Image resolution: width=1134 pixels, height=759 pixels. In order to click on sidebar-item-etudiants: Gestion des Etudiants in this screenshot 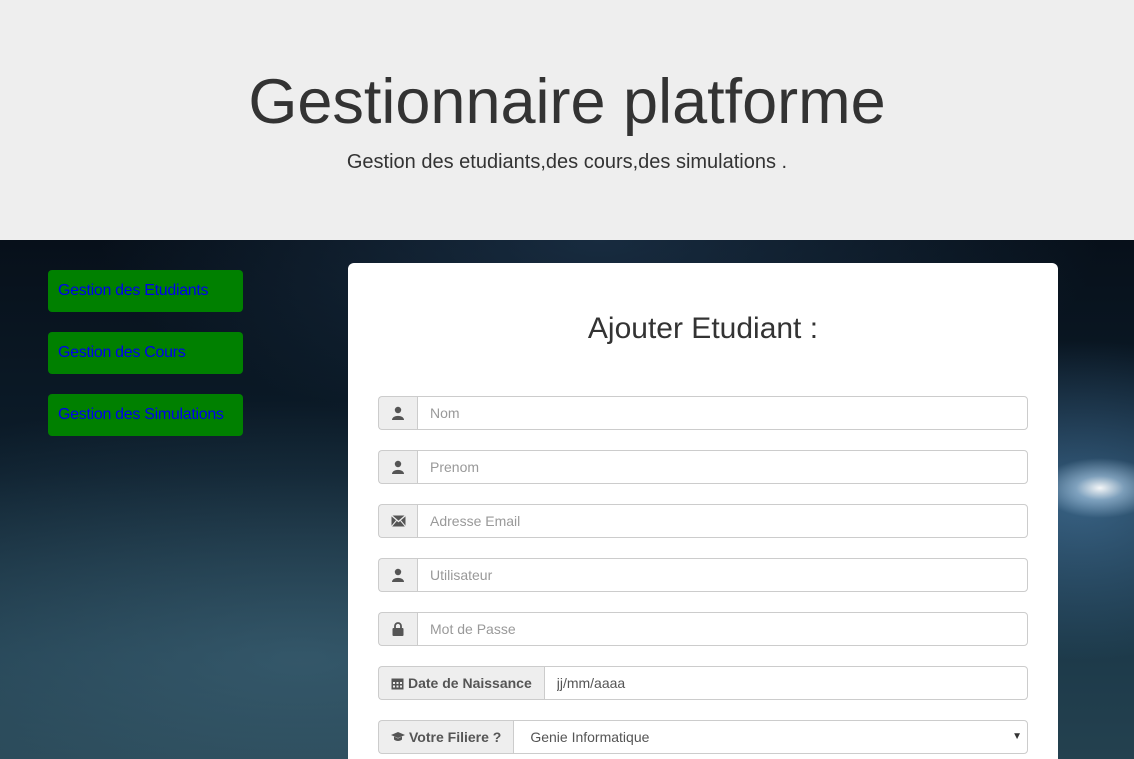, I will do `click(145, 291)`.